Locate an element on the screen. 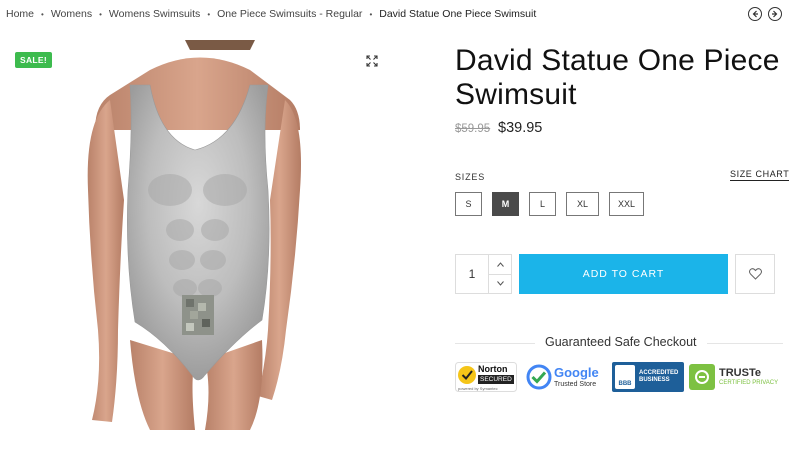 Image resolution: width=800 pixels, height=449 pixels. size-chart-link: SIZE CHART is located at coordinates (760, 175).